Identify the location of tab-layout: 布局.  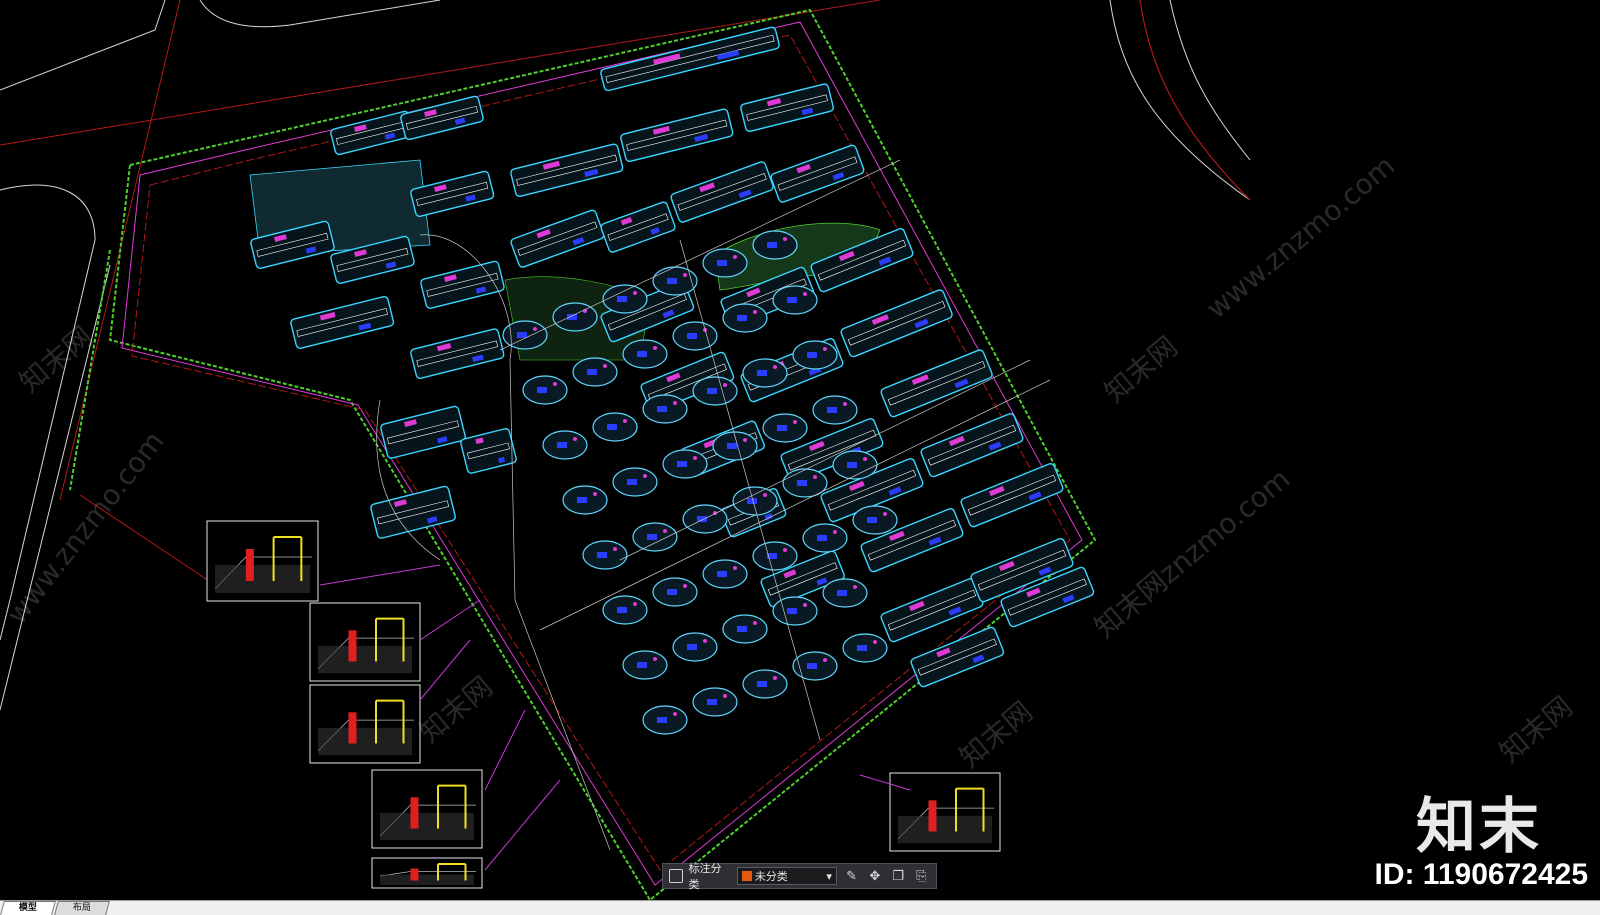
(82, 908).